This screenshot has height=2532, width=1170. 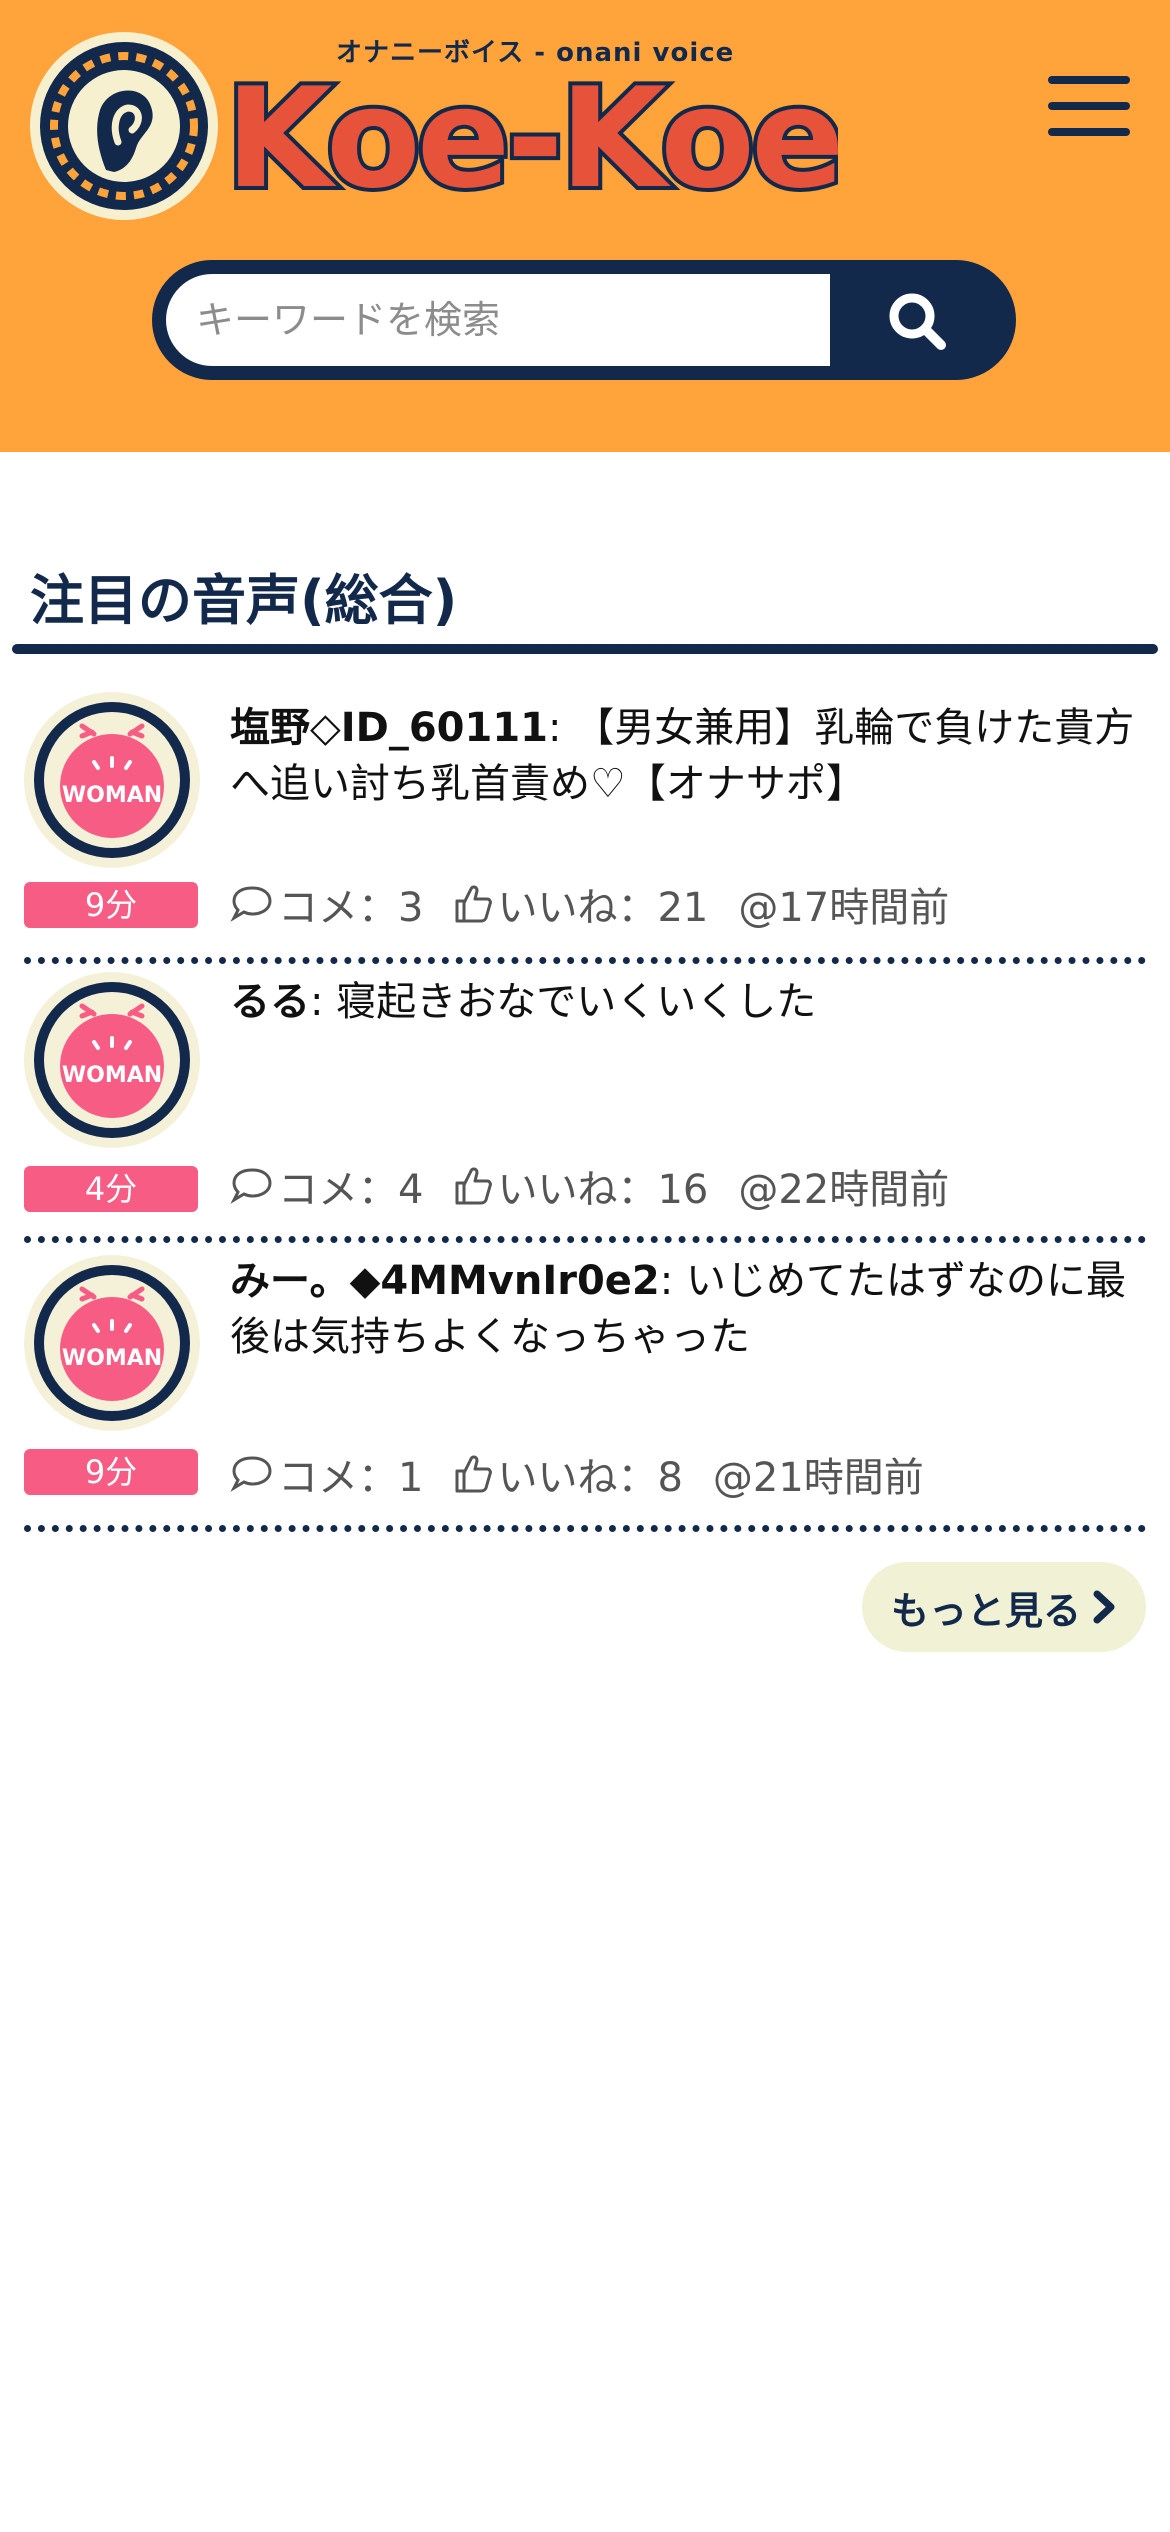 I want to click on svg-text: Koe-Koe, so click(x=533, y=141).